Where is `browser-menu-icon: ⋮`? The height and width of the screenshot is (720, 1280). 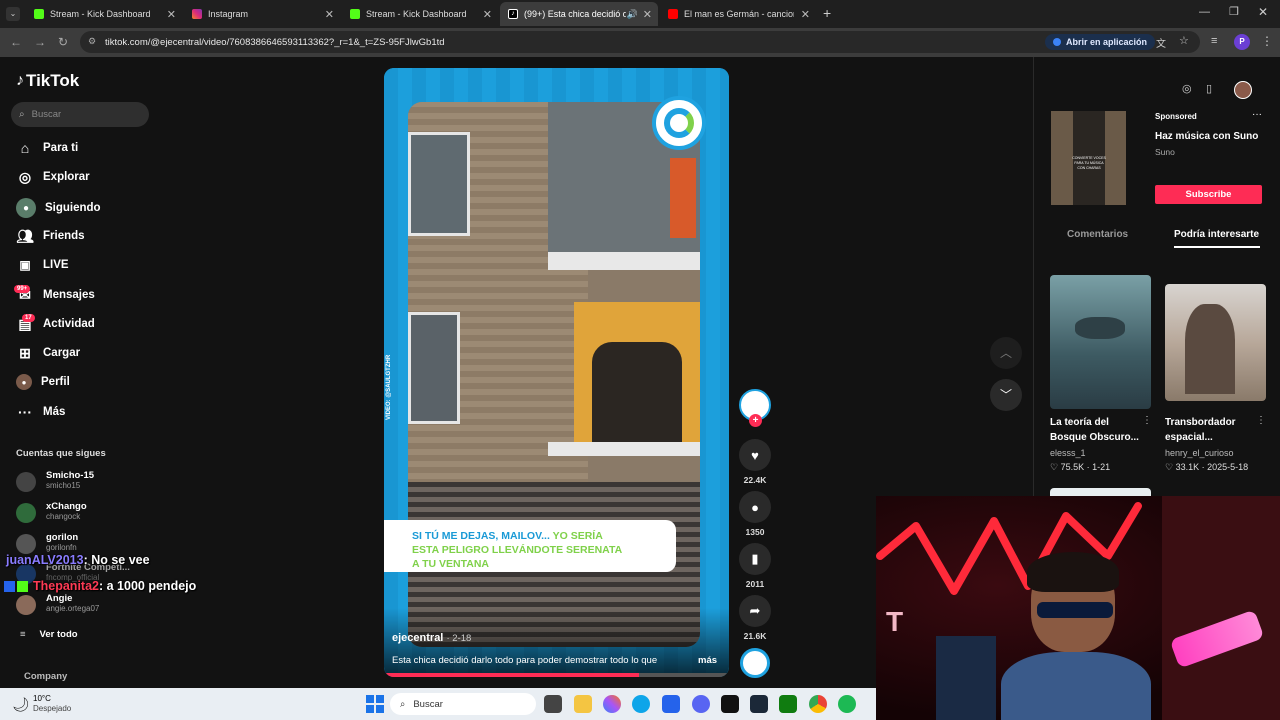 browser-menu-icon: ⋮ is located at coordinates (1267, 41).